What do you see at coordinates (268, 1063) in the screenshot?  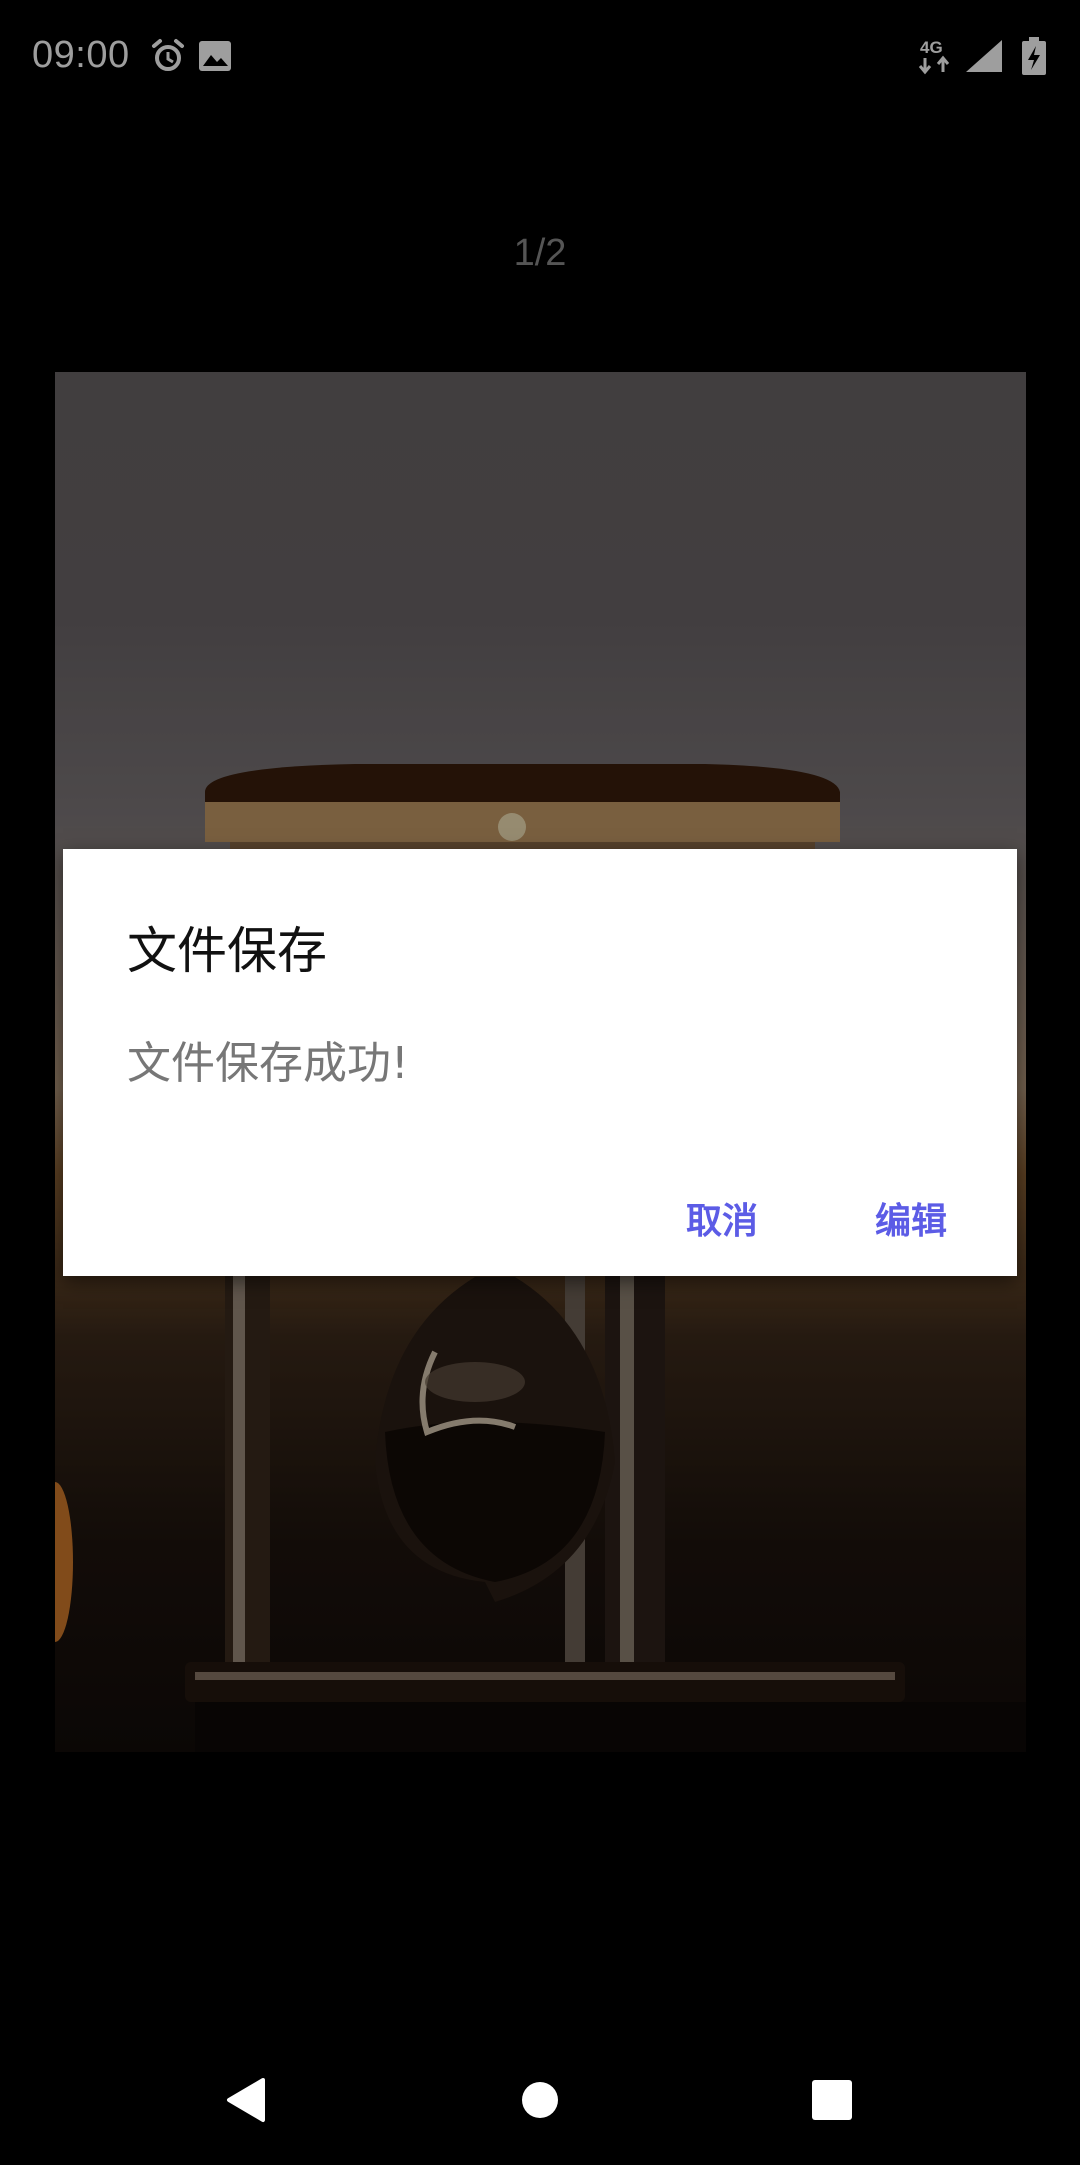 I see `dialog-message: 文件保存成功!` at bounding box center [268, 1063].